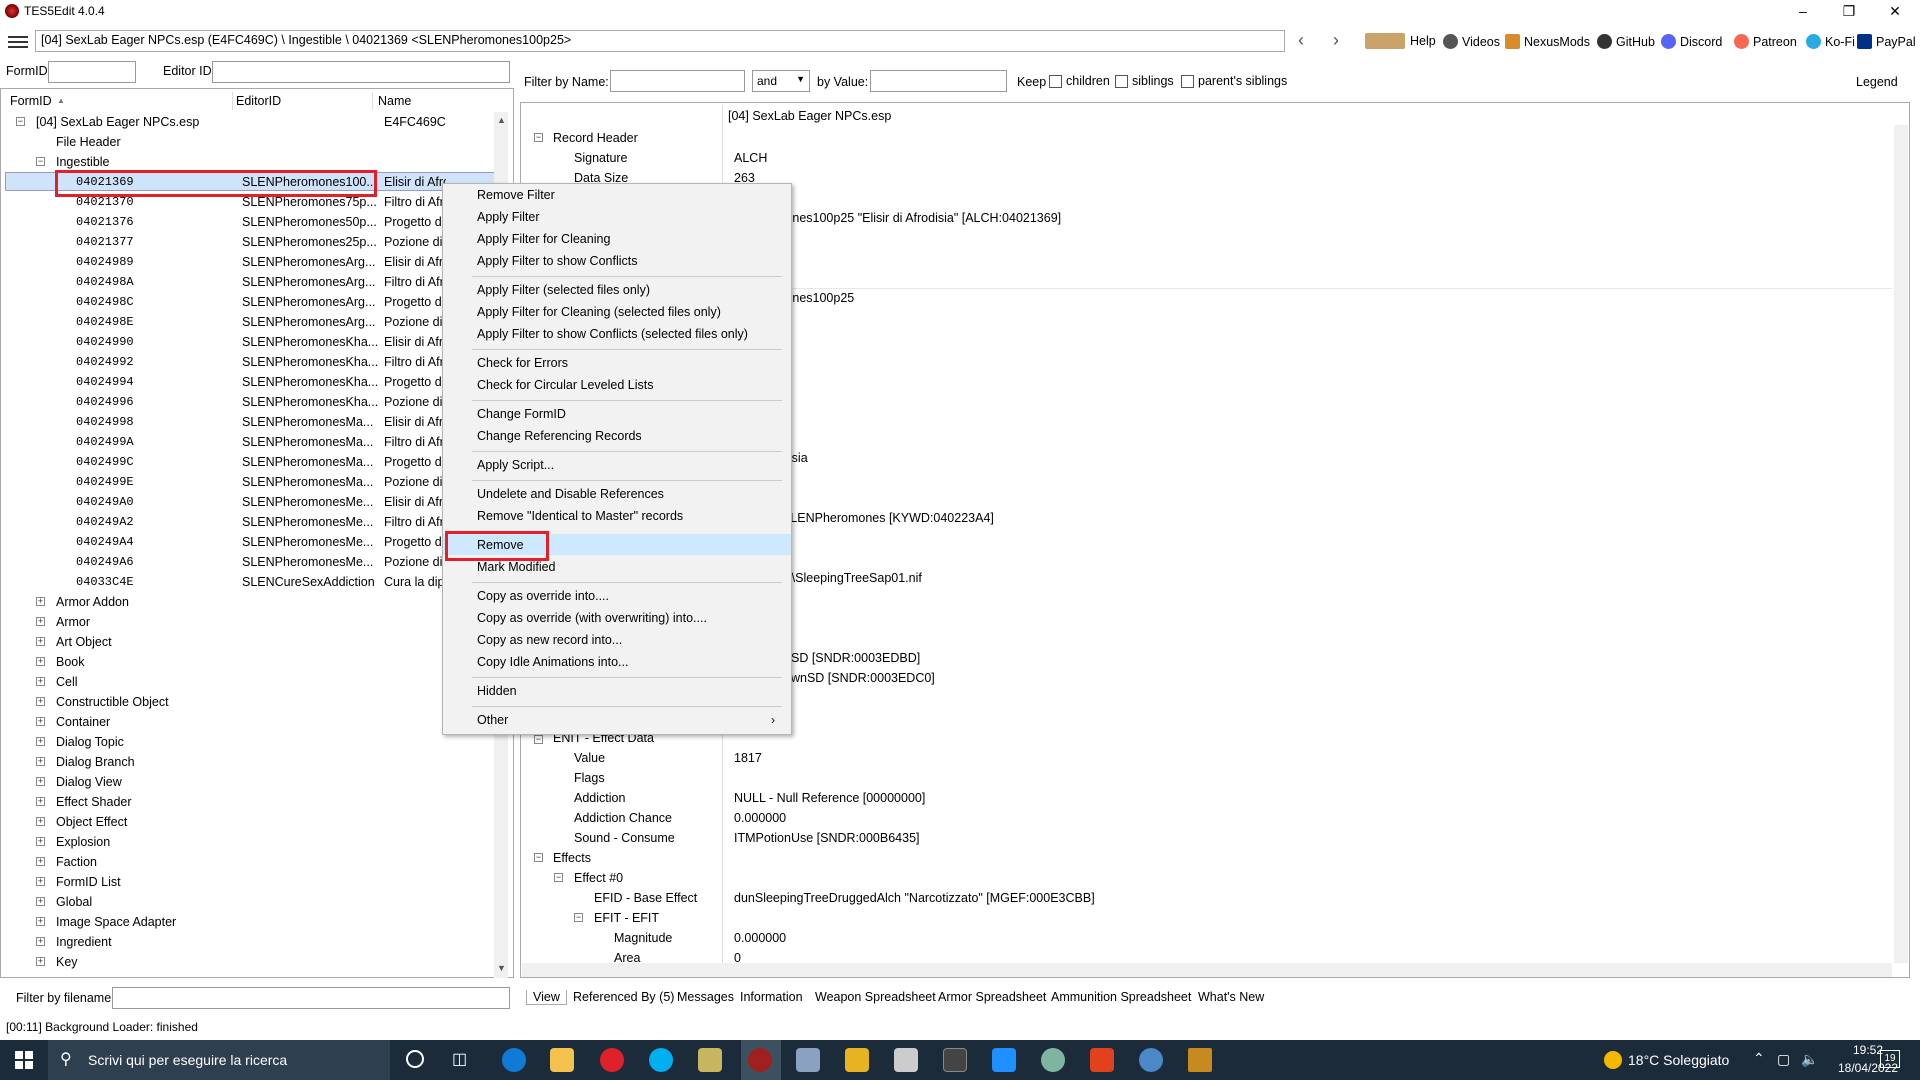 The image size is (1920, 1080). What do you see at coordinates (83, 162) in the screenshot?
I see `ingestible-node: Ingestible` at bounding box center [83, 162].